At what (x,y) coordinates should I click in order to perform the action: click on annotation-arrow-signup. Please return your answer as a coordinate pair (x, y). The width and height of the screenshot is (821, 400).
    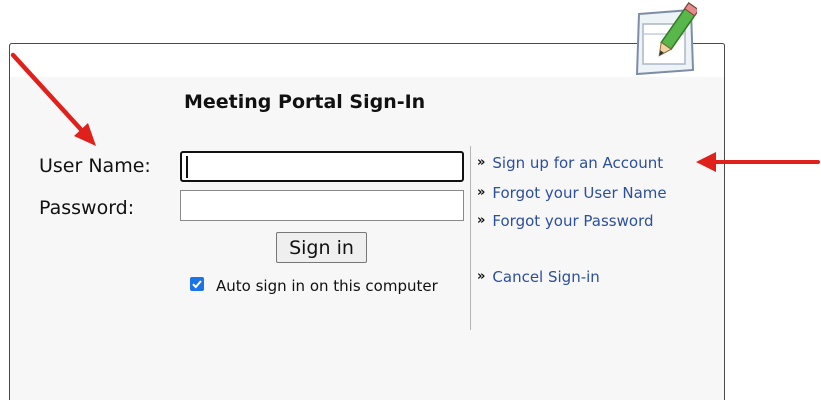
    Looking at the image, I should click on (758, 162).